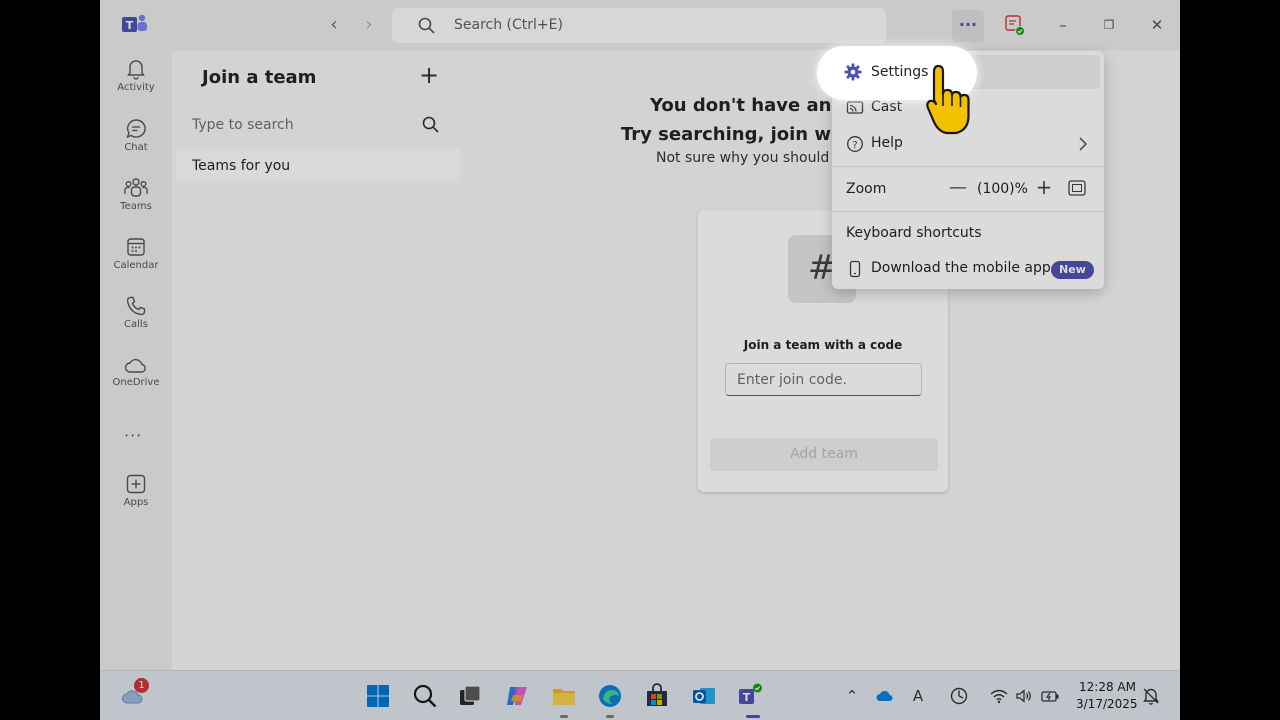 Image resolution: width=1280 pixels, height=720 pixels. I want to click on font-tray-icon: A, so click(918, 696).